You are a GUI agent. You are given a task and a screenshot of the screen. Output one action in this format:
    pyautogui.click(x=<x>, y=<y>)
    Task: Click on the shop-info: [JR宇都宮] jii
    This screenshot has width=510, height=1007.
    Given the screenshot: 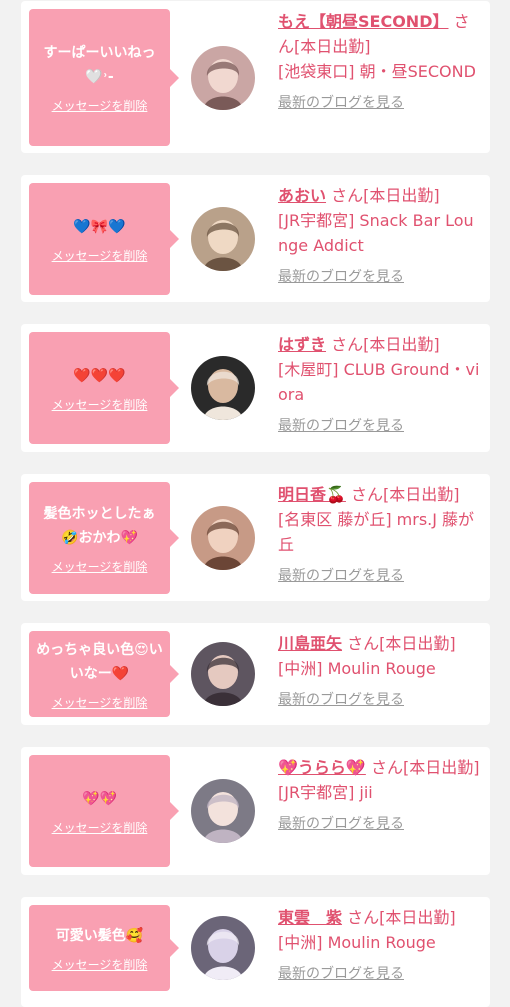 What is the action you would take?
    pyautogui.click(x=325, y=792)
    